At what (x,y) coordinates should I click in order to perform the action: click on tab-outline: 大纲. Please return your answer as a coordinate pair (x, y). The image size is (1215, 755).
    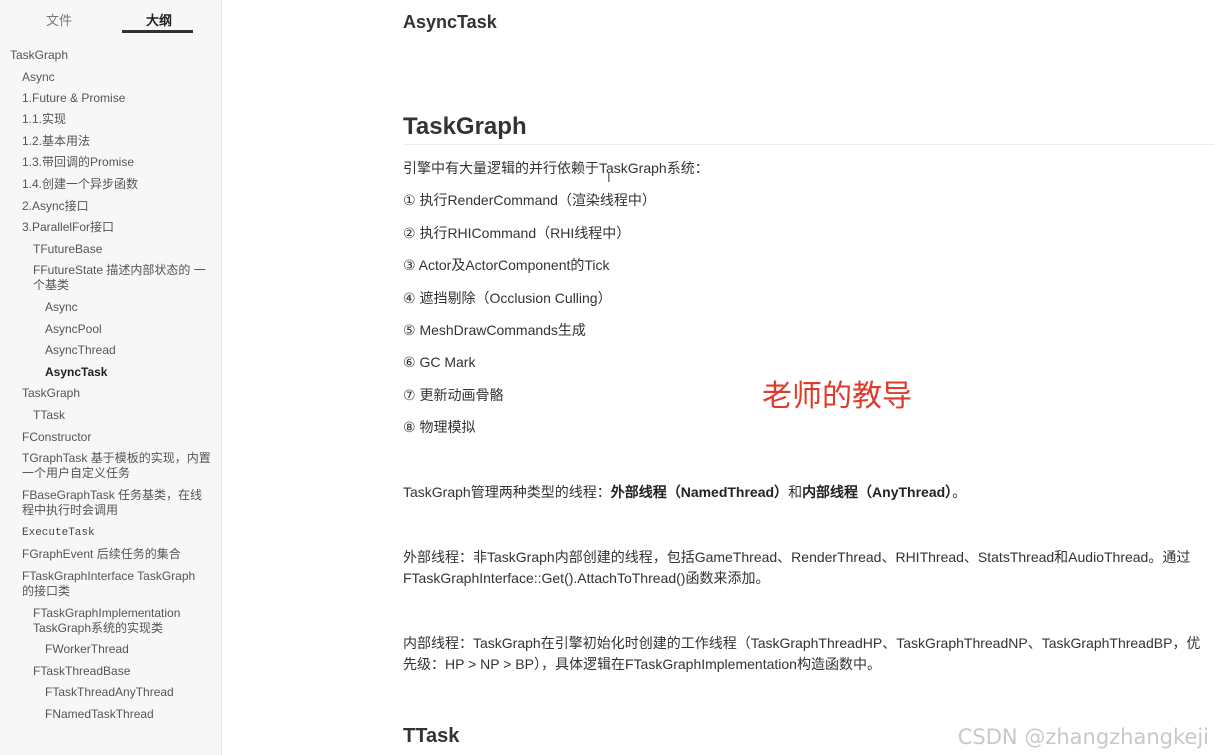
    Looking at the image, I should click on (159, 19).